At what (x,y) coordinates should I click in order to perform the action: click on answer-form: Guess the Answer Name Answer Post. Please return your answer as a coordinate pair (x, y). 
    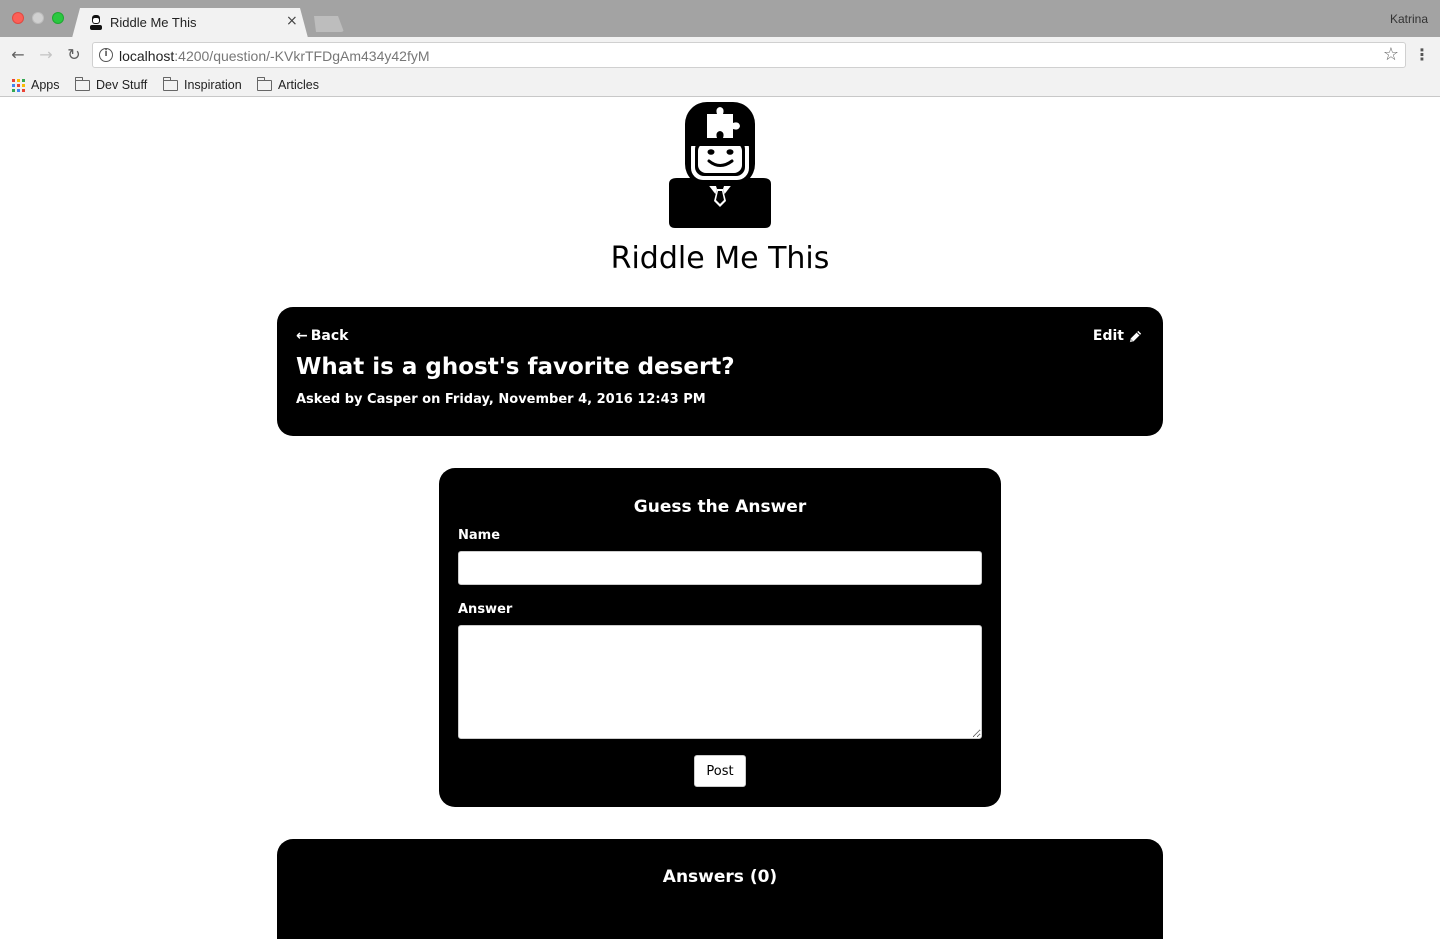
    Looking at the image, I should click on (720, 637).